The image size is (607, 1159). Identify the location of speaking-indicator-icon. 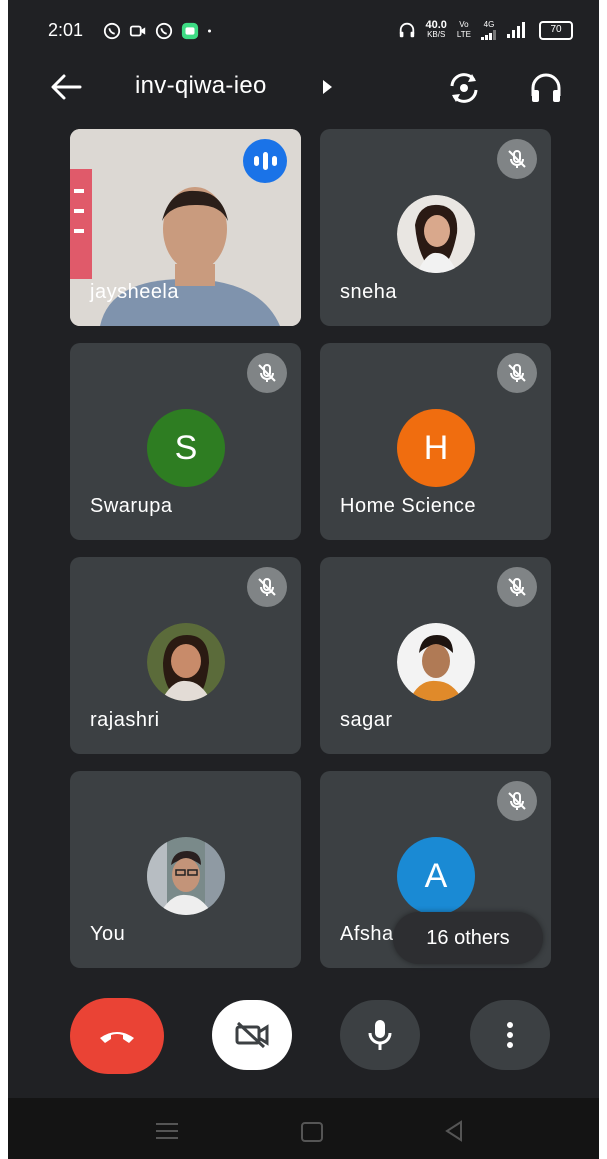
(265, 161).